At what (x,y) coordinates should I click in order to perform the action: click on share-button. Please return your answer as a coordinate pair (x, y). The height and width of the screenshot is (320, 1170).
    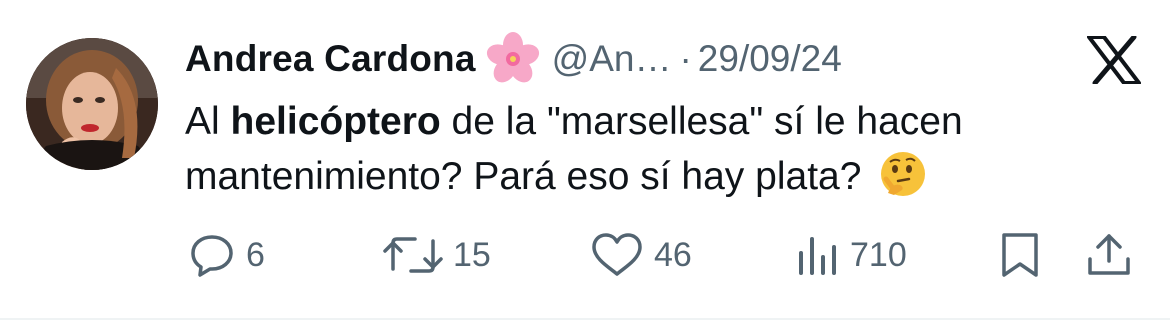
    Looking at the image, I should click on (1109, 255).